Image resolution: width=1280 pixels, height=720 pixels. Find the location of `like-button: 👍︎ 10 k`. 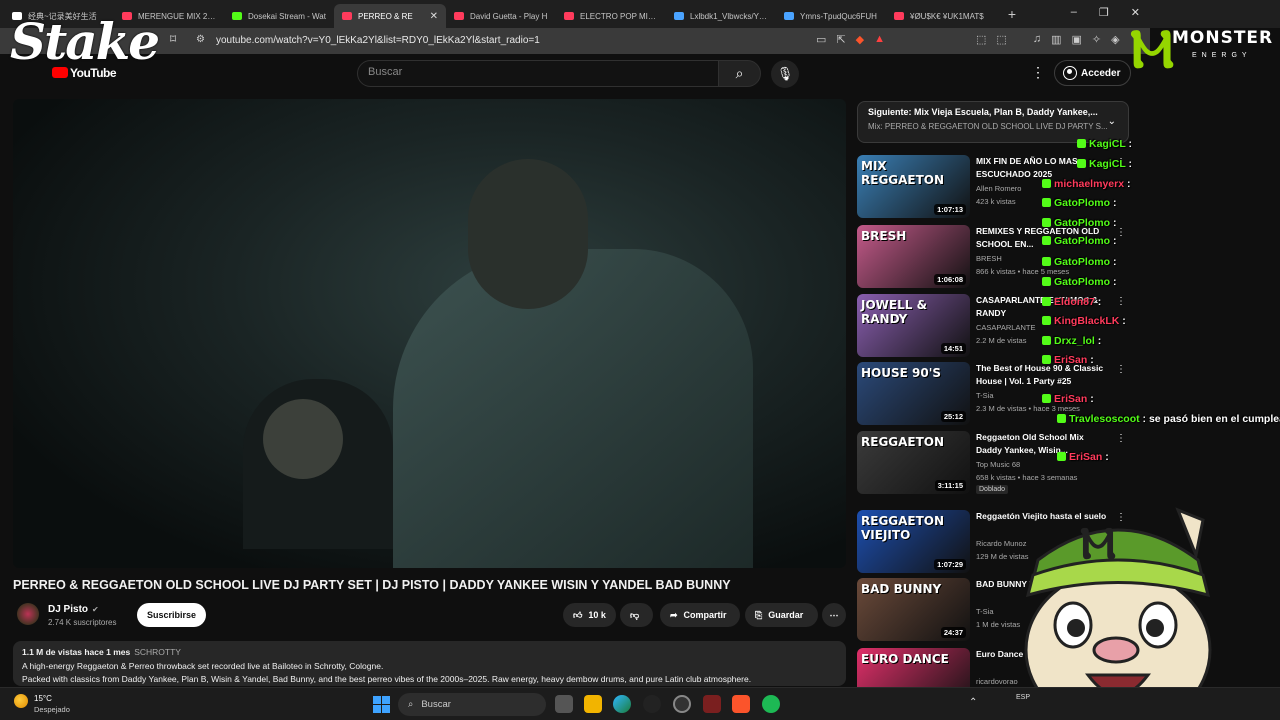

like-button: 👍︎ 10 k is located at coordinates (589, 615).